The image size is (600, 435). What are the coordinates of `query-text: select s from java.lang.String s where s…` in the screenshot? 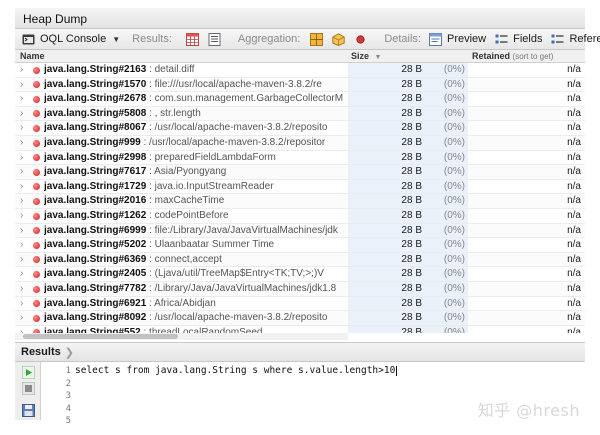 It's located at (236, 371).